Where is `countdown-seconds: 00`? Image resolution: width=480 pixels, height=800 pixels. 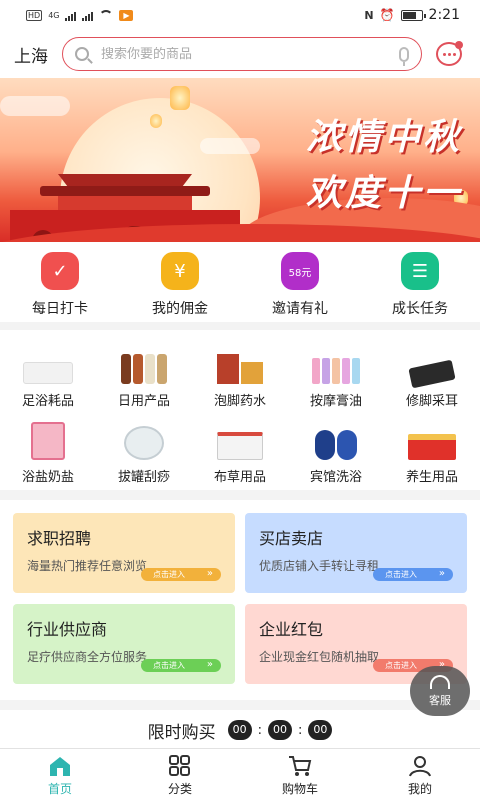
countdown-seconds: 00 is located at coordinates (320, 730).